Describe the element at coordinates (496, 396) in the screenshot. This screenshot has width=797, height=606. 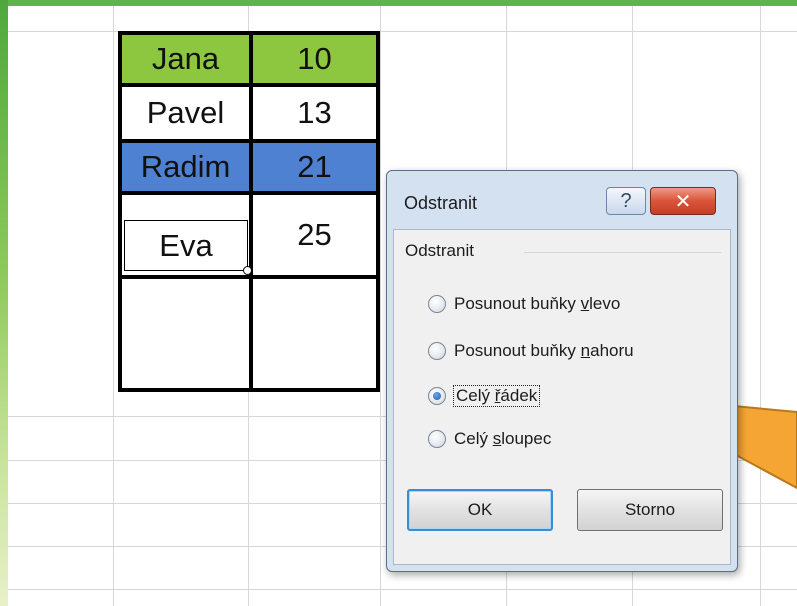
I see `option-label: Celý řádek` at that location.